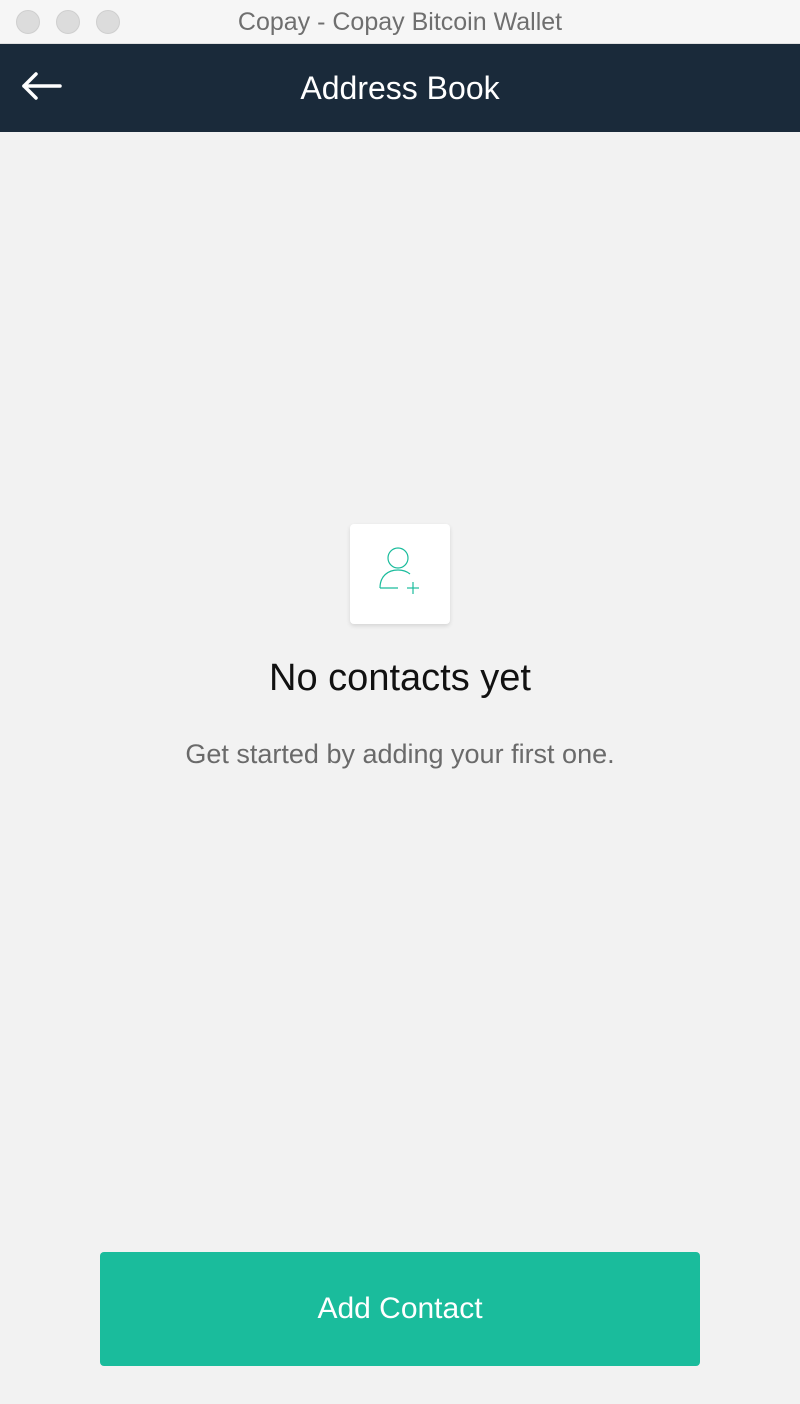 Image resolution: width=800 pixels, height=1404 pixels. I want to click on empty-state-title: No contacts yet, so click(400, 678).